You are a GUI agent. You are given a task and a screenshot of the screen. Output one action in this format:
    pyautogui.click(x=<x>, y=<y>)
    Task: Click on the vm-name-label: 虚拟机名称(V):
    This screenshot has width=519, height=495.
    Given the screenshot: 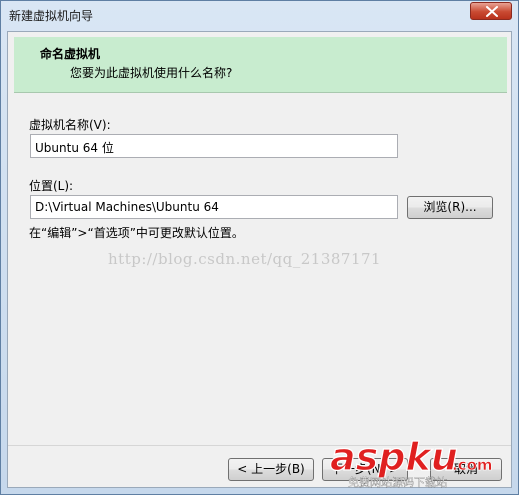 What is the action you would take?
    pyautogui.click(x=70, y=125)
    